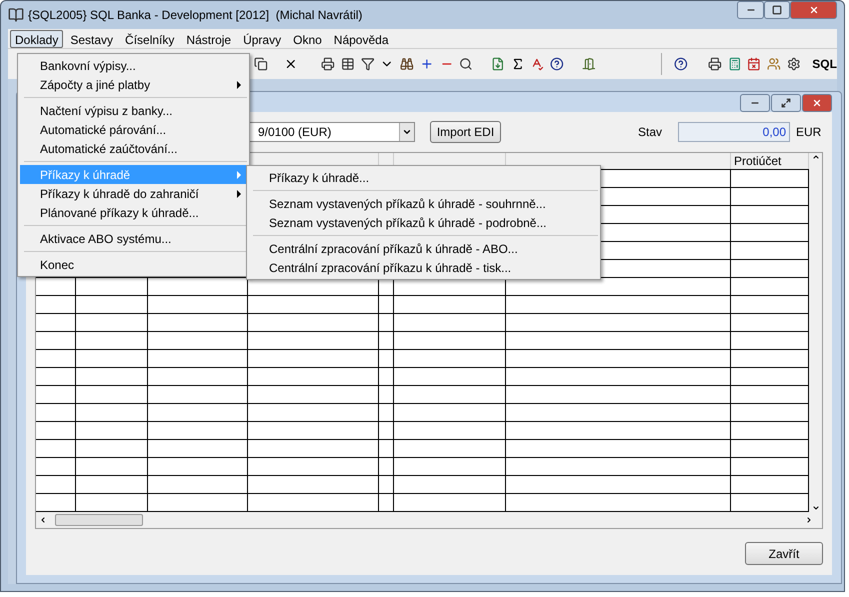  Describe the element at coordinates (367, 64) in the screenshot. I see `filter-icon` at that location.